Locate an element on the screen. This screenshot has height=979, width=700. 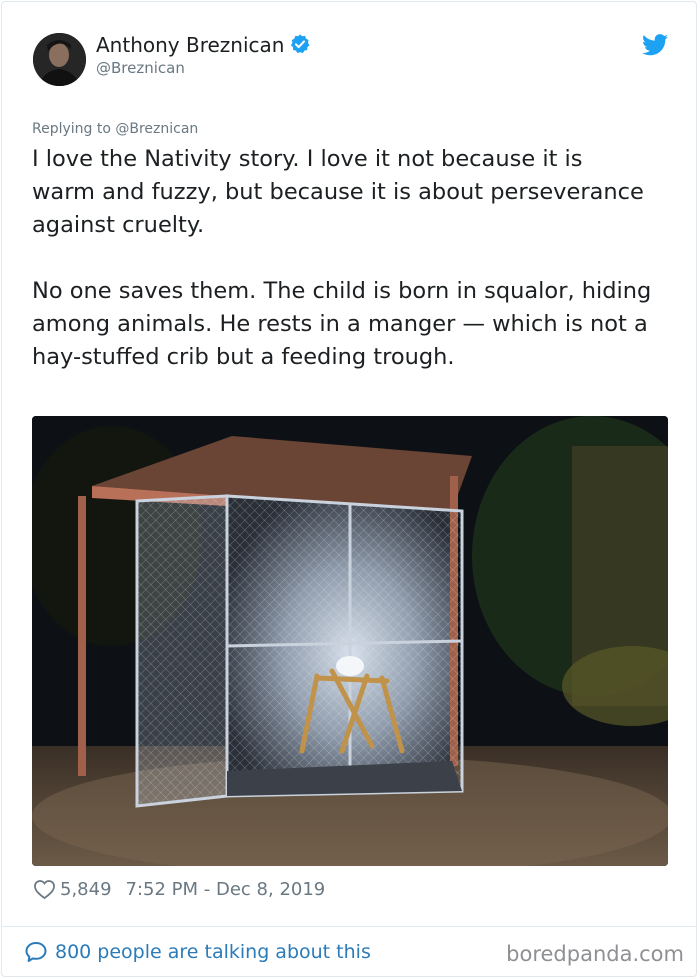
heart-icon is located at coordinates (44, 889).